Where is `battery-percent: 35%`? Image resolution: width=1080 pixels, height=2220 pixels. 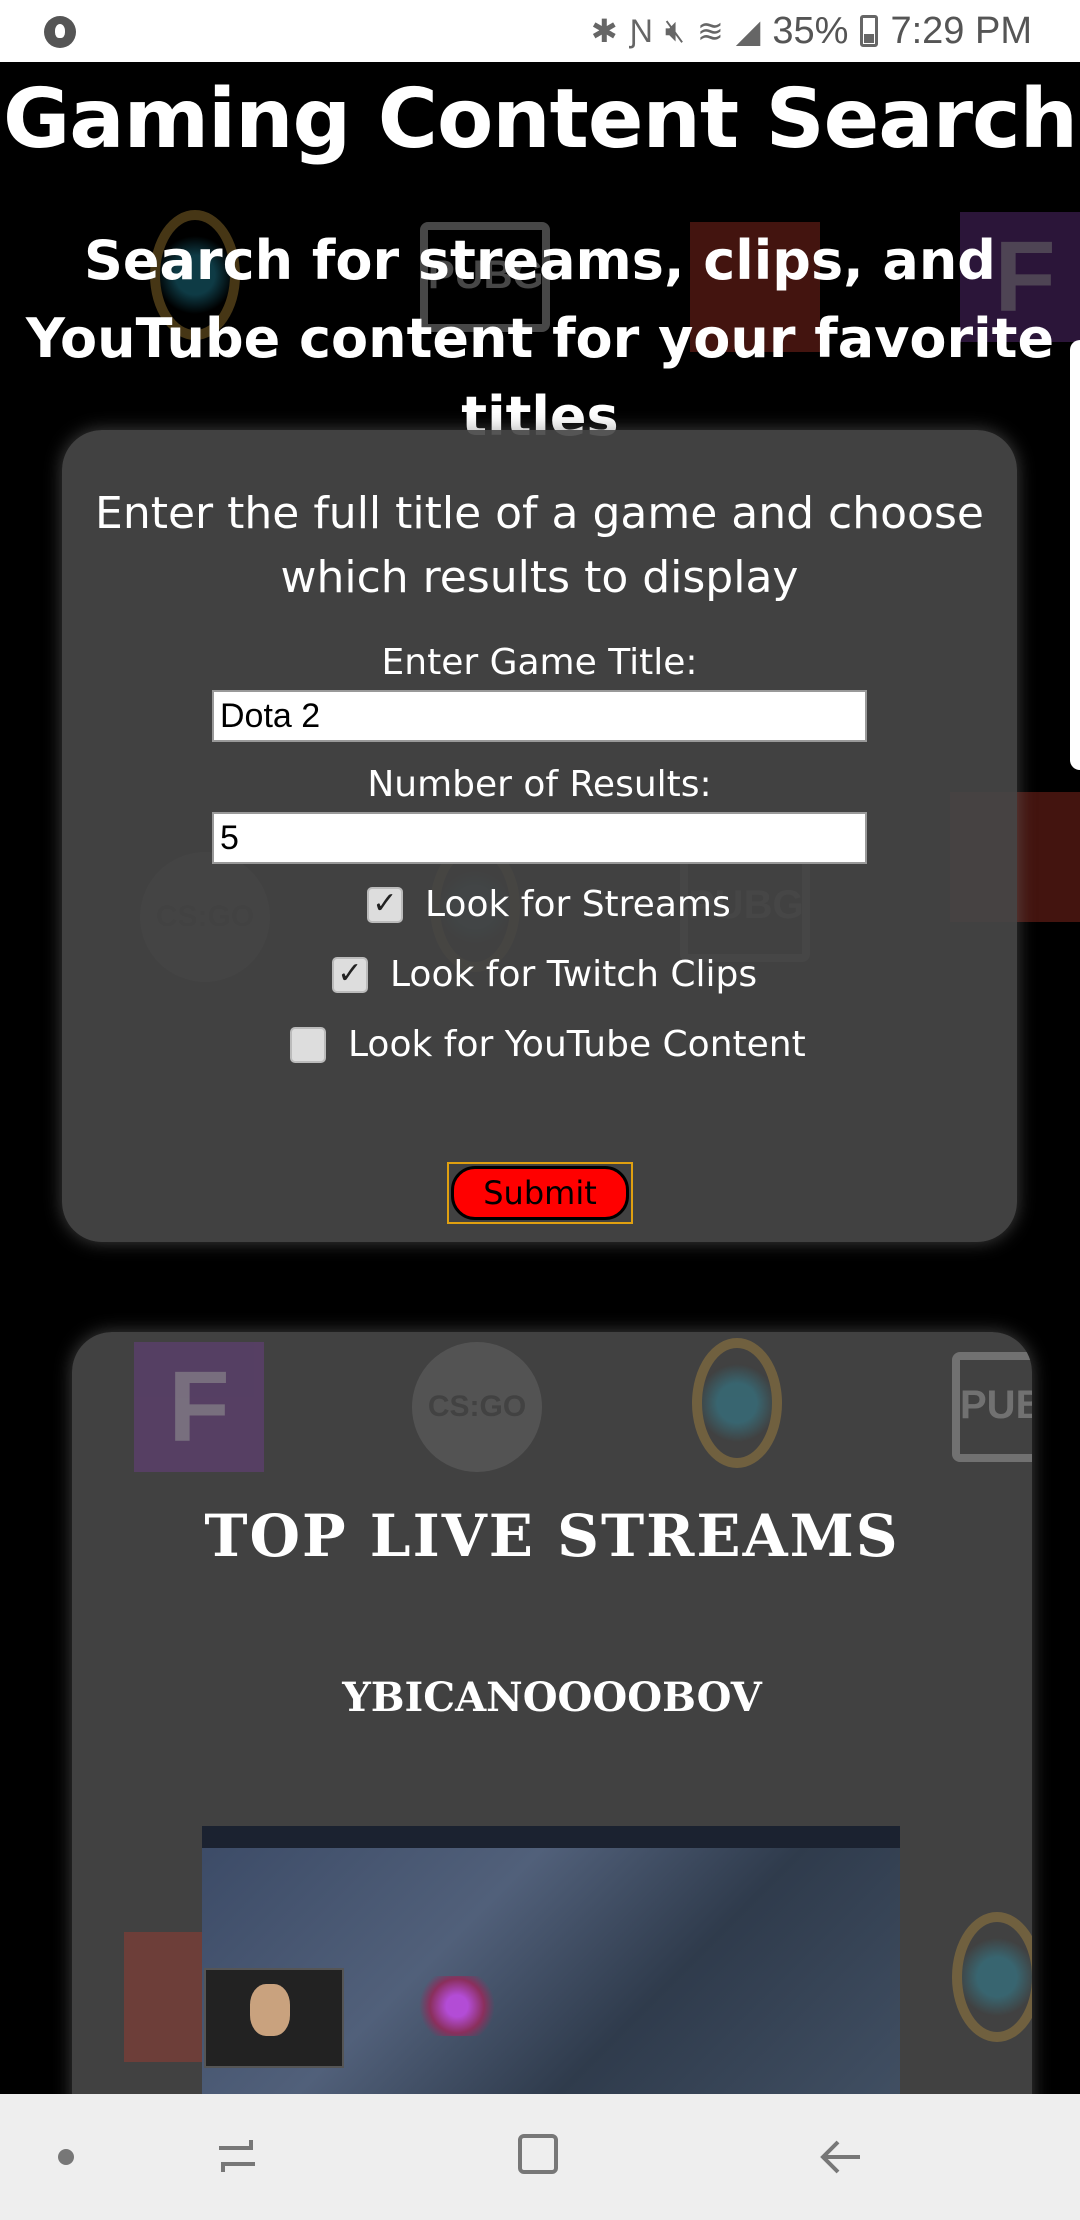 battery-percent: 35% is located at coordinates (810, 30).